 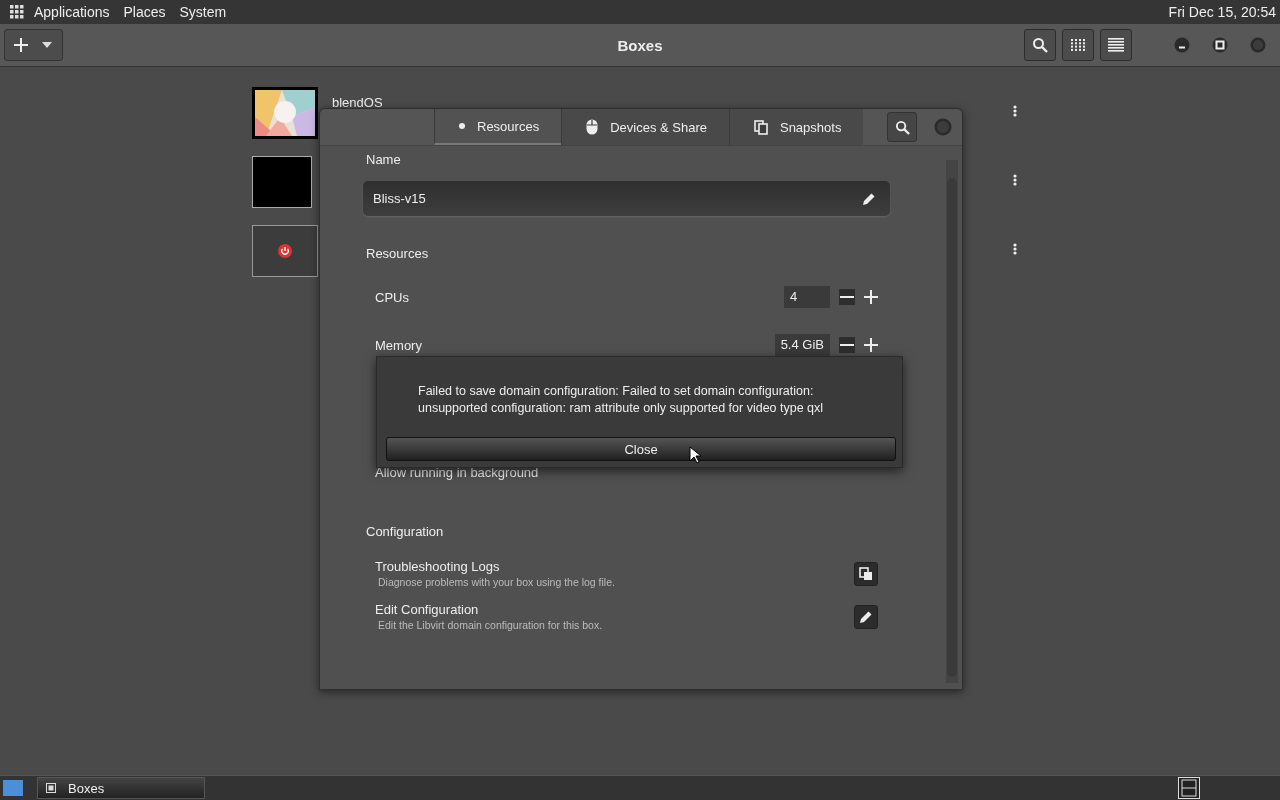 I want to click on setting-label: CPUs, so click(x=392, y=297).